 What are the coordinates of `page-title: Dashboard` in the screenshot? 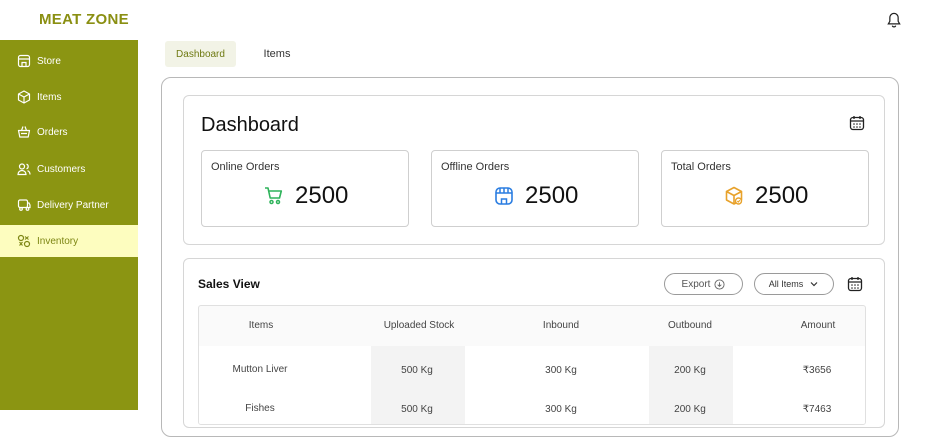 It's located at (250, 125).